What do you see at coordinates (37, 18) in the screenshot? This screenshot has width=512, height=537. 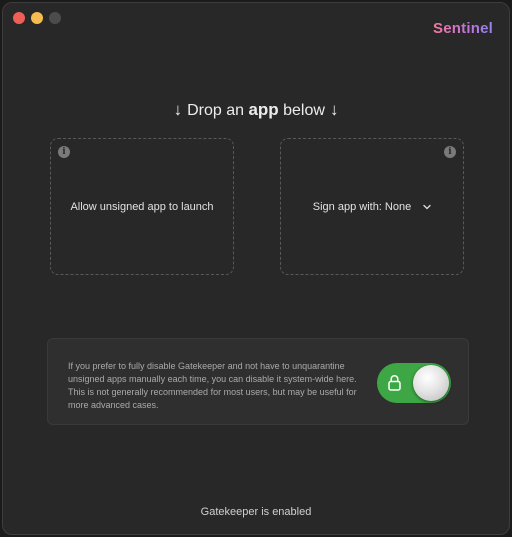 I see `minimize-window-button` at bounding box center [37, 18].